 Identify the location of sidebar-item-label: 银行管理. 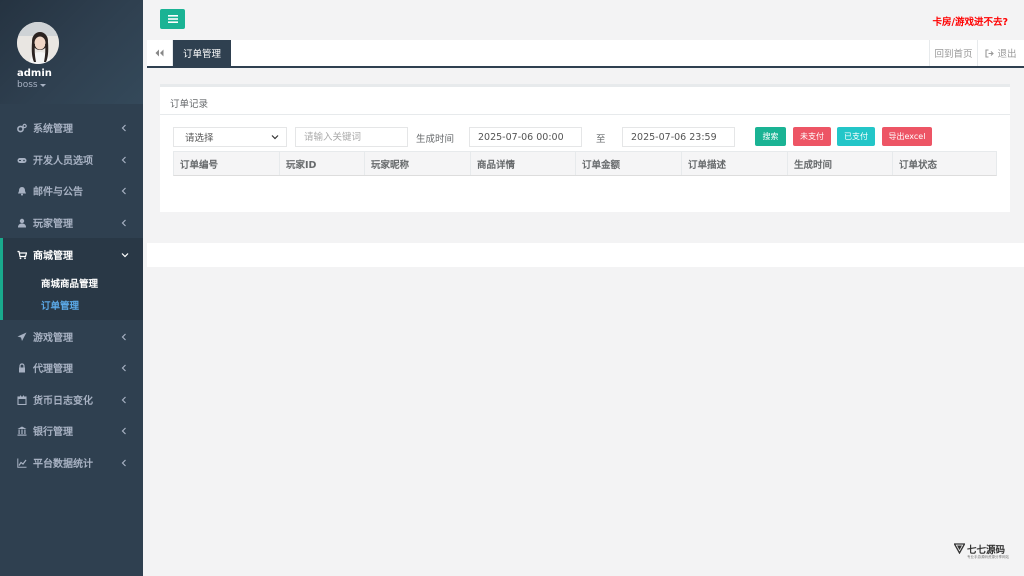
(53, 432).